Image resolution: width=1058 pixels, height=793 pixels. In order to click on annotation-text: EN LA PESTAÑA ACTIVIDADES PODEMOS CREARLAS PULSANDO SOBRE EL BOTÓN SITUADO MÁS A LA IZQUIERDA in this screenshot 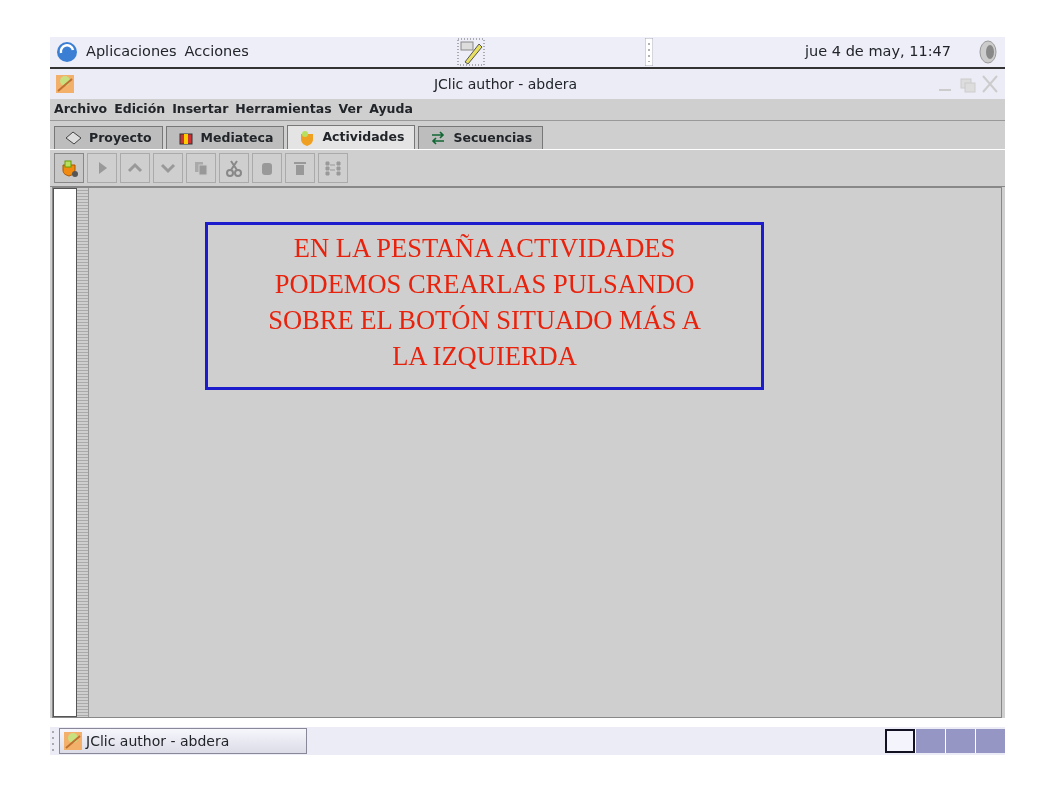, I will do `click(484, 306)`.